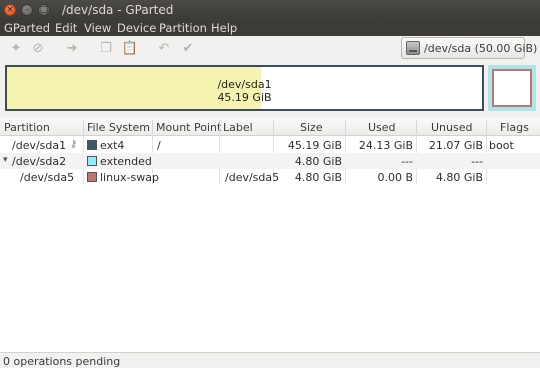  What do you see at coordinates (224, 28) in the screenshot?
I see `menu-help: Help` at bounding box center [224, 28].